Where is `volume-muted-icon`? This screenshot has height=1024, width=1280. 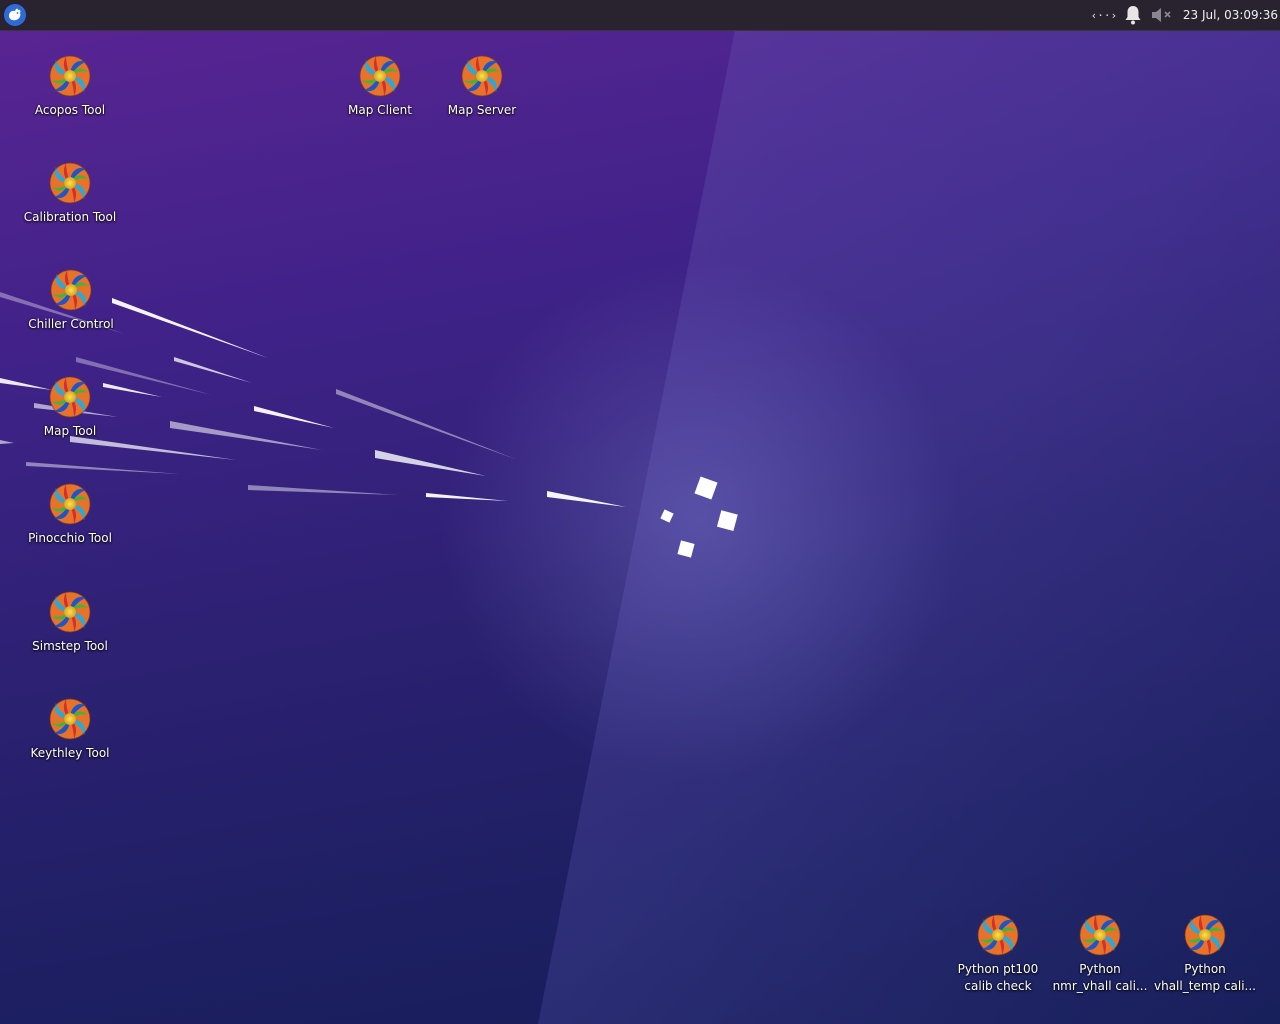 volume-muted-icon is located at coordinates (1161, 15).